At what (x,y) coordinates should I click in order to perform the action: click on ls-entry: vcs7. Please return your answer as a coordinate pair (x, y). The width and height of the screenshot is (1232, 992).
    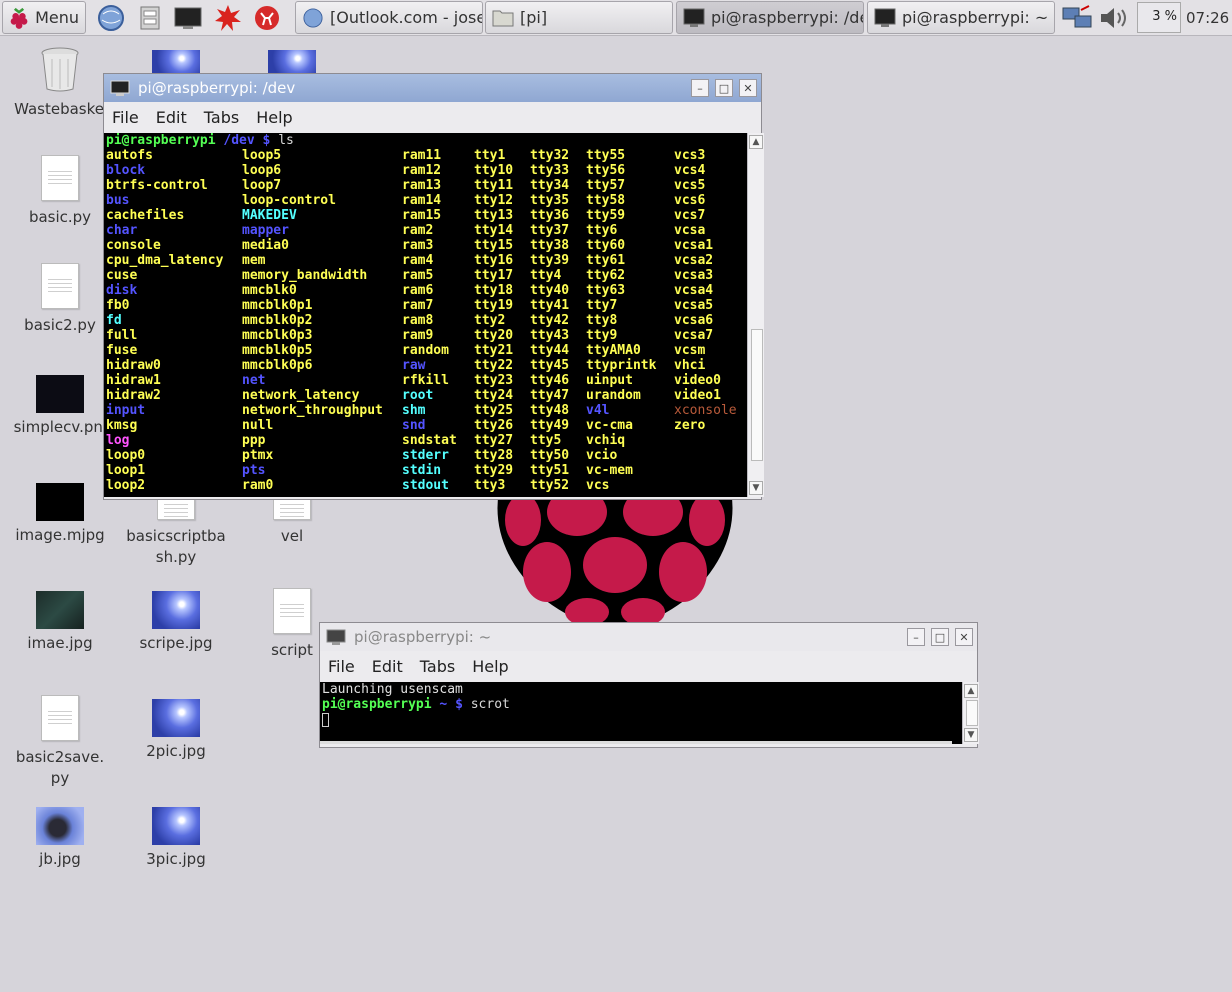
    Looking at the image, I should click on (690, 215).